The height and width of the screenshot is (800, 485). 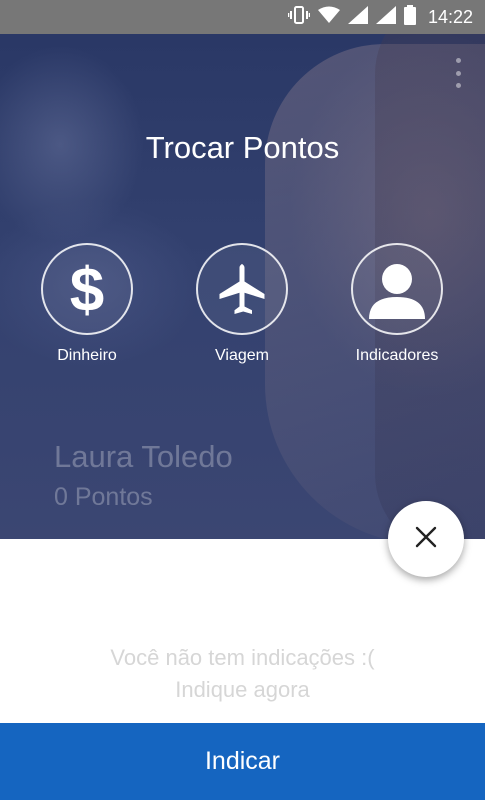 I want to click on option-indicadores: Indicadores, so click(x=397, y=304).